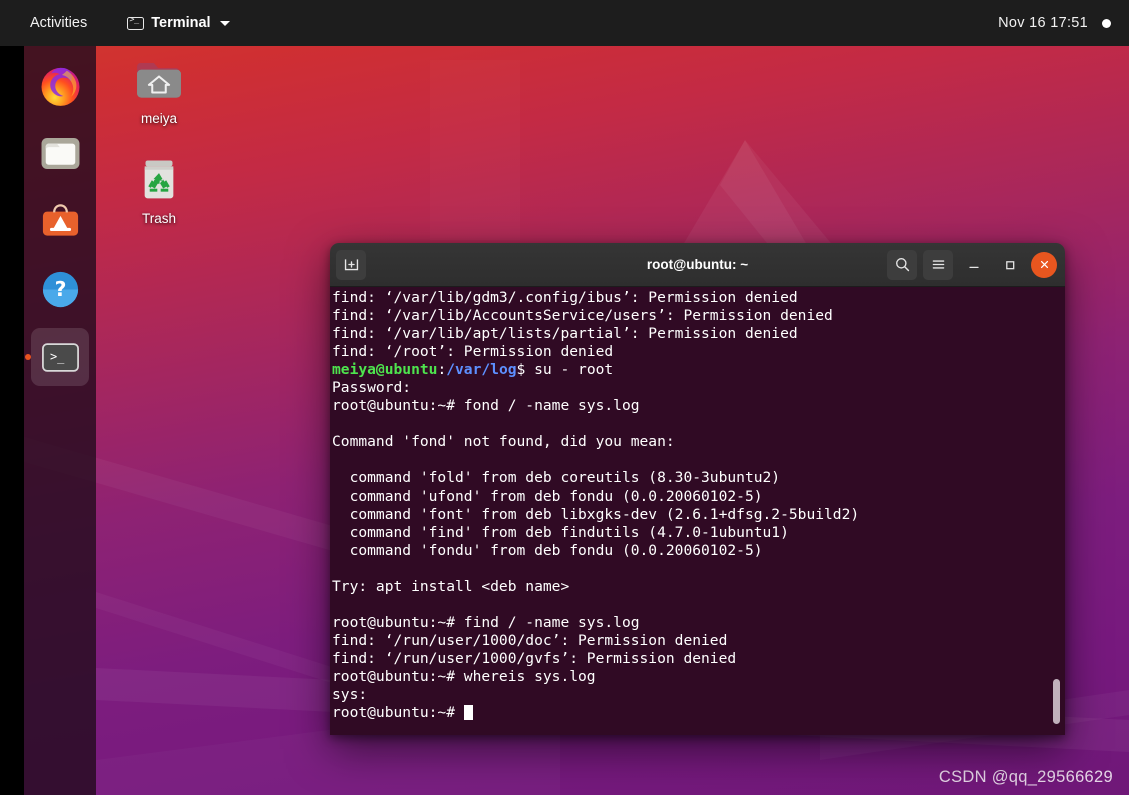  I want to click on terminal-cursor, so click(468, 712).